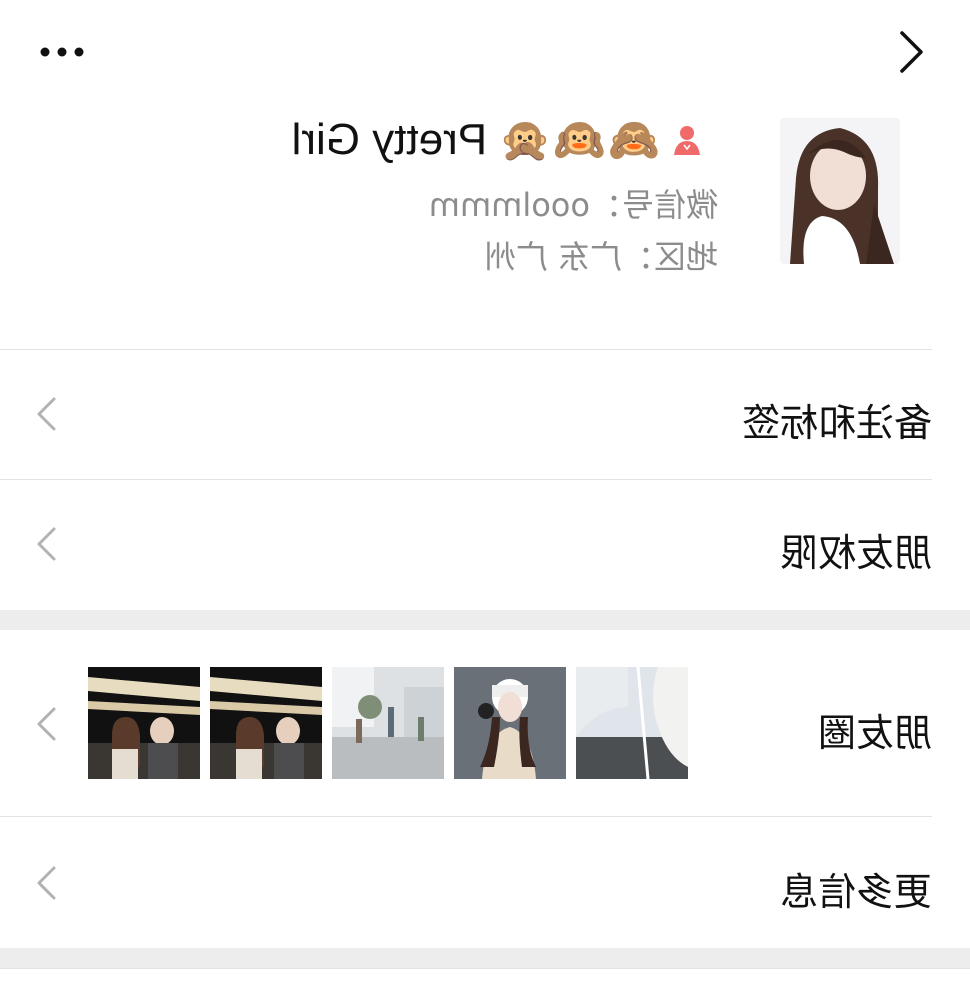  I want to click on name-emojis: 🙈🙉🙊, so click(578, 139).